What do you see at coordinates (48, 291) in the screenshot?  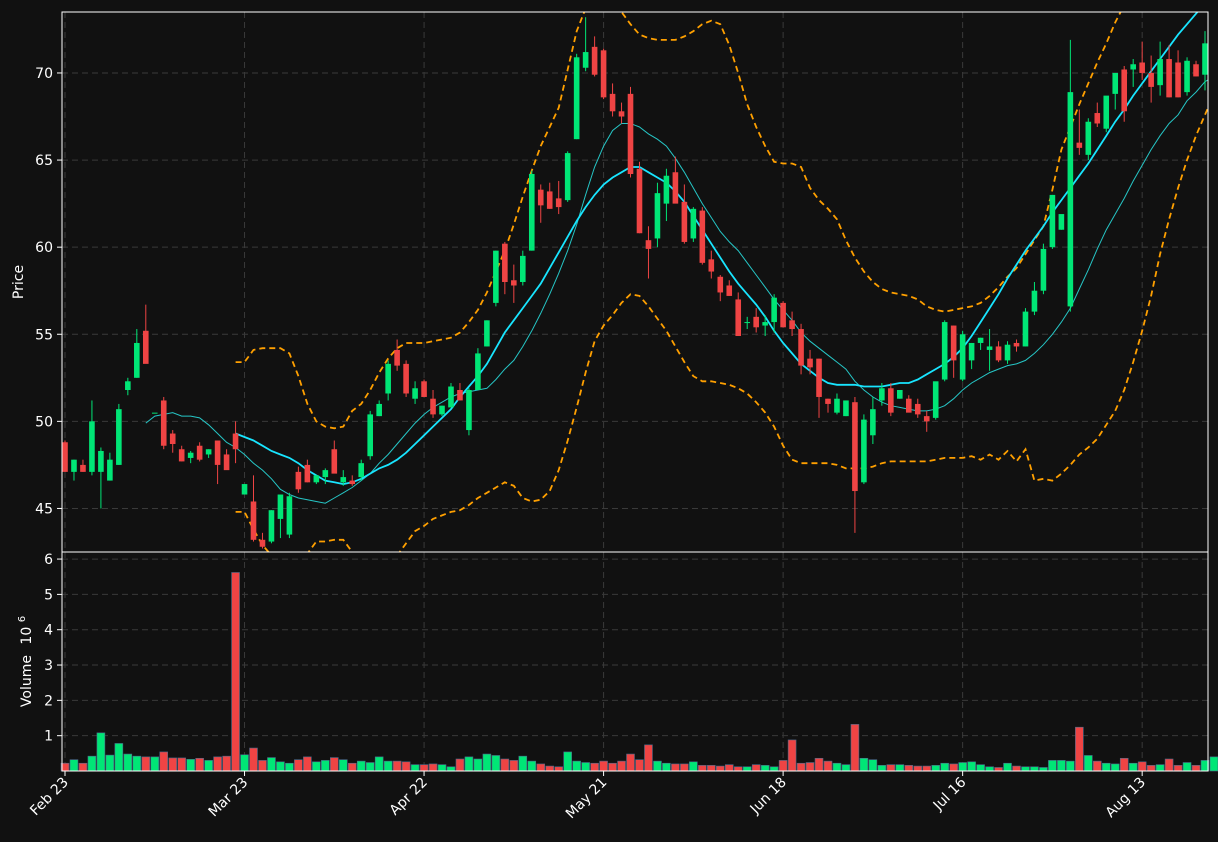 I see `price-y-ticks: 45 50 55 60 65 70` at bounding box center [48, 291].